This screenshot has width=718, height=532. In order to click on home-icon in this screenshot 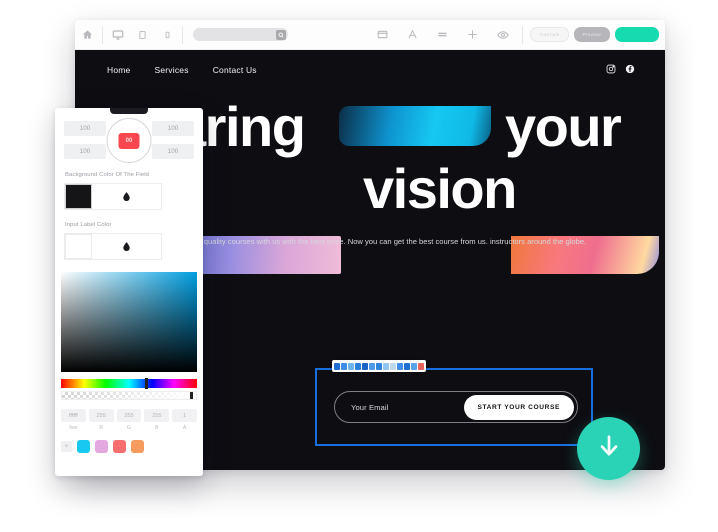, I will do `click(87, 34)`.